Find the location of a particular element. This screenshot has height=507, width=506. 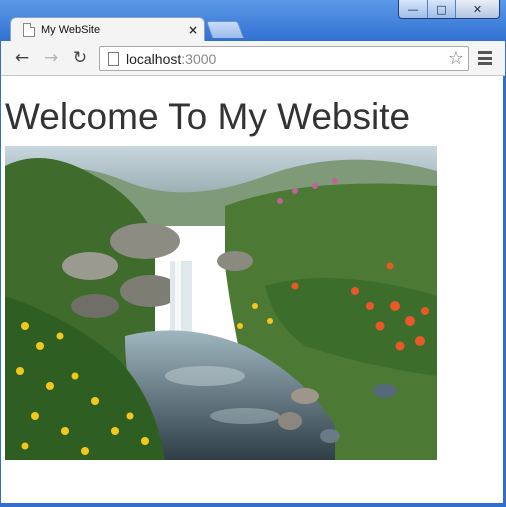

forward-arrow-icon: → is located at coordinates (51, 58).